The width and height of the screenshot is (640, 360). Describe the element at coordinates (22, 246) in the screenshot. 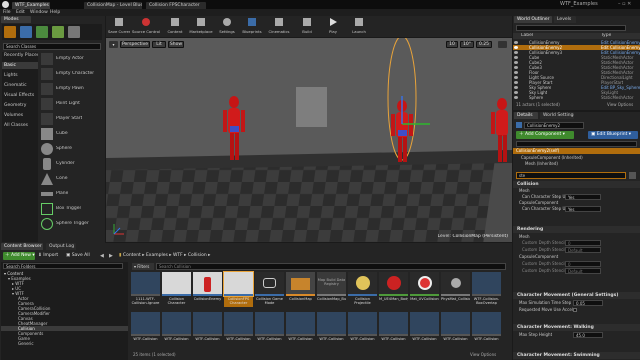

I see `tab-content-browser: Content Browser` at that location.